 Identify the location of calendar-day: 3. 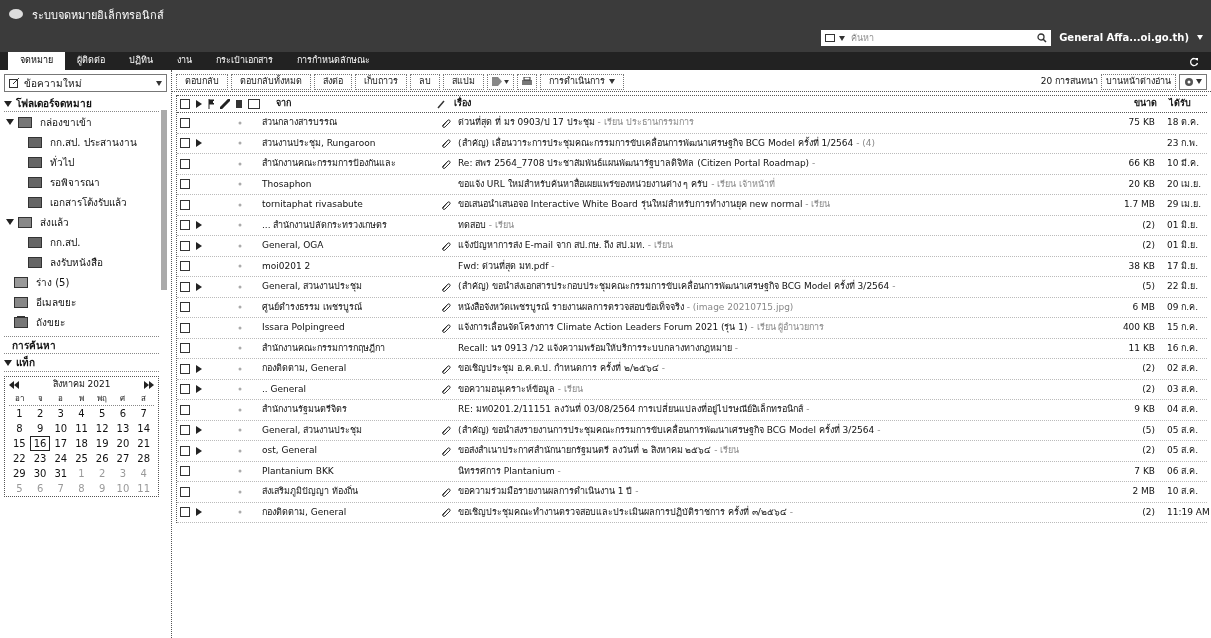
(61, 413).